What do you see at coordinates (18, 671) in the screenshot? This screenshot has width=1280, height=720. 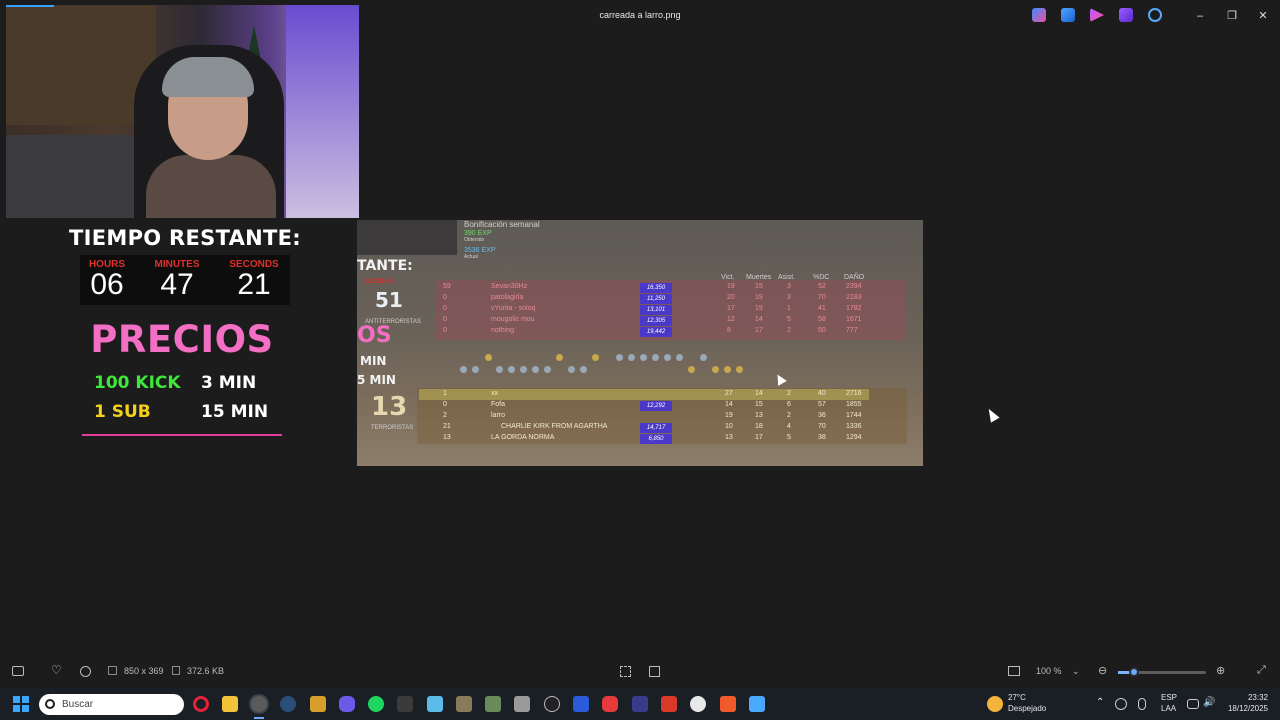 I see `filmstrip-icon` at bounding box center [18, 671].